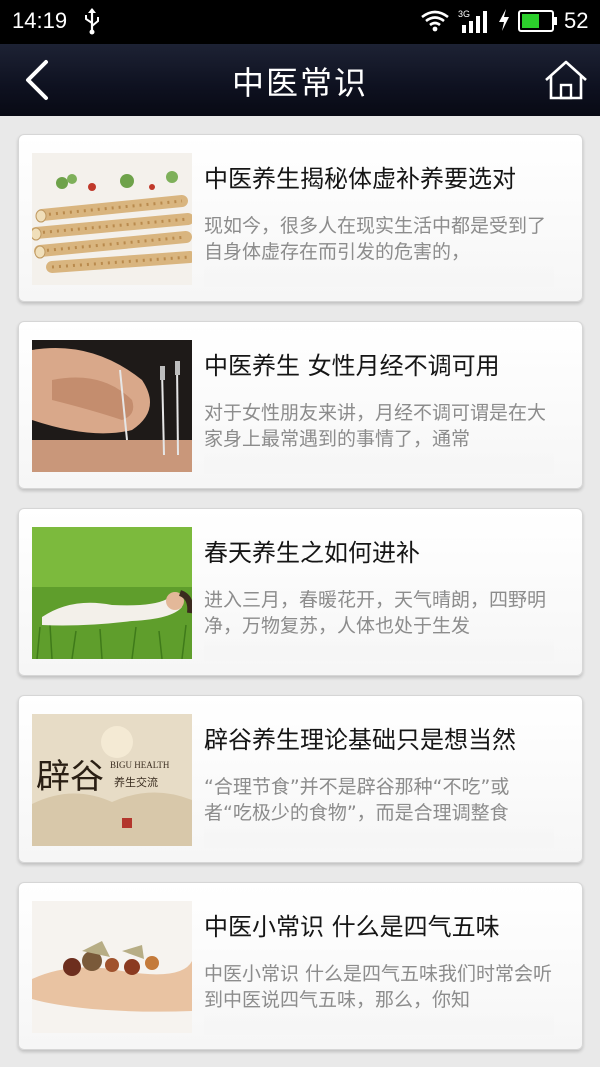 This screenshot has height=1067, width=600. Describe the element at coordinates (300, 22) in the screenshot. I see `status-bar: 14:19 3G 52` at that location.